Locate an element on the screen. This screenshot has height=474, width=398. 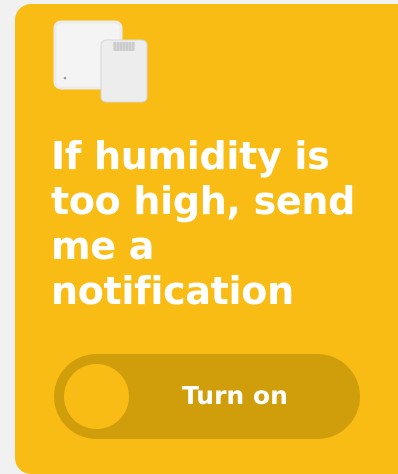
humidity-sensor-device-icon is located at coordinates (100, 61).